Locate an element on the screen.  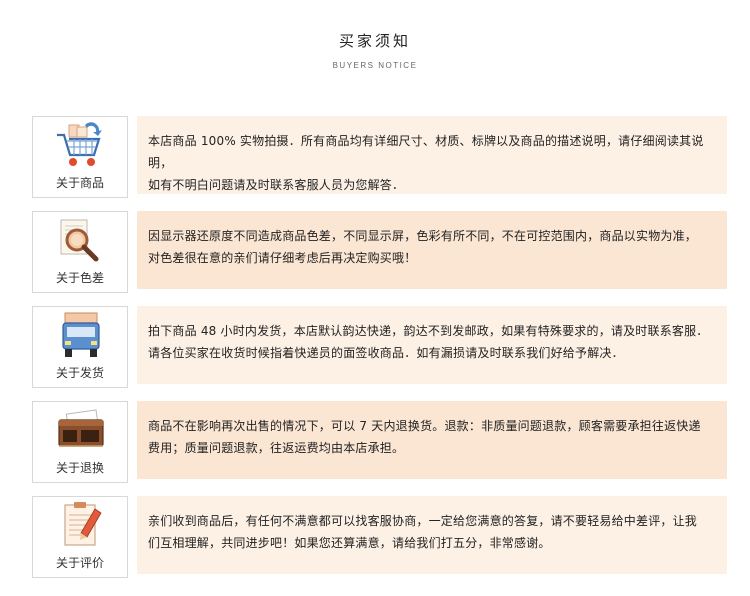
page-title: 买家须知 is located at coordinates (374, 41).